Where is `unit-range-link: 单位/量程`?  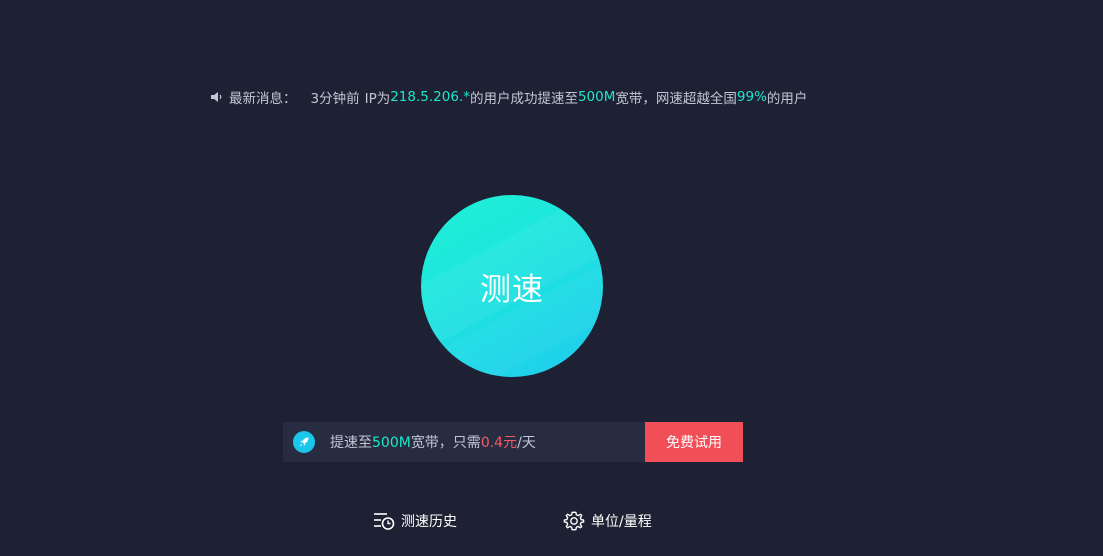 unit-range-link: 单位/量程 is located at coordinates (607, 521).